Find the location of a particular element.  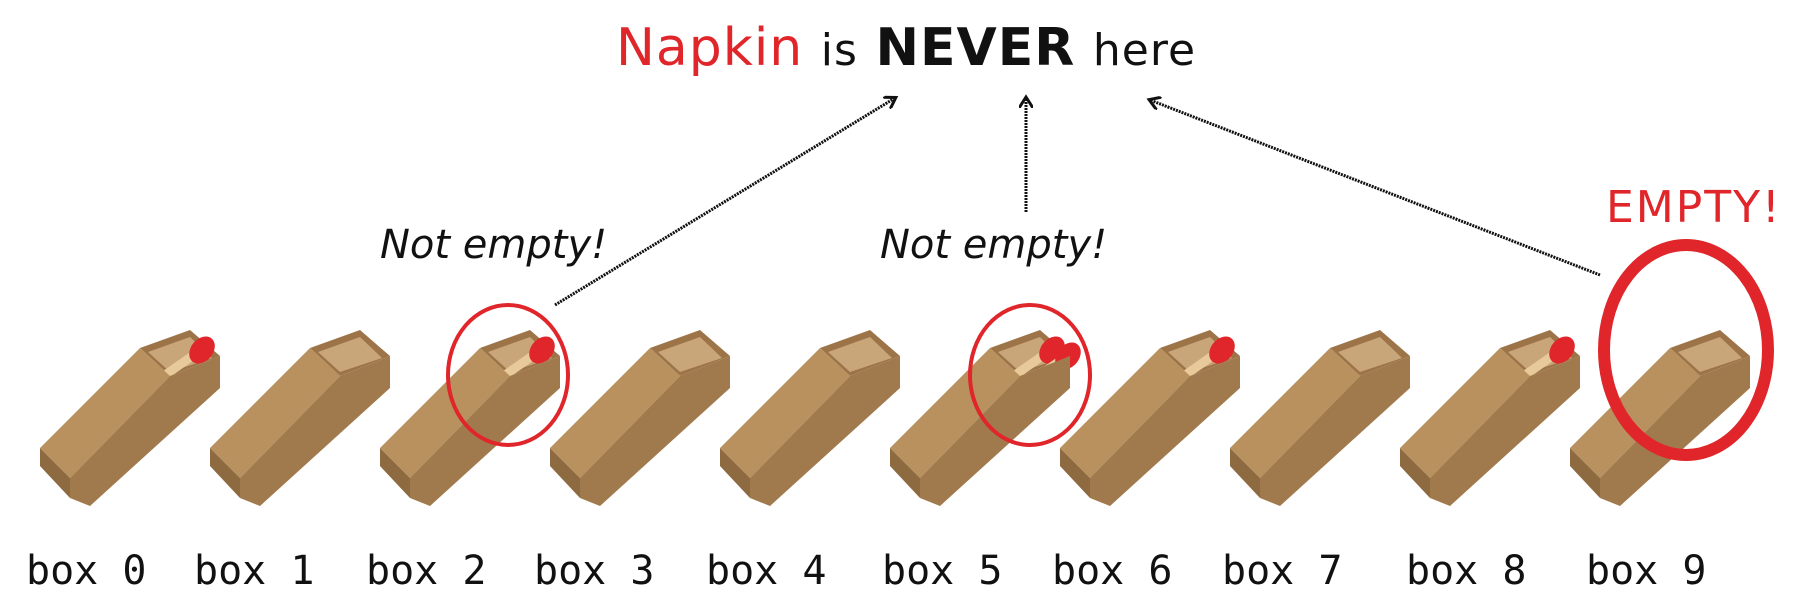

empty-label-box9: EMPTY! is located at coordinates (1694, 207).